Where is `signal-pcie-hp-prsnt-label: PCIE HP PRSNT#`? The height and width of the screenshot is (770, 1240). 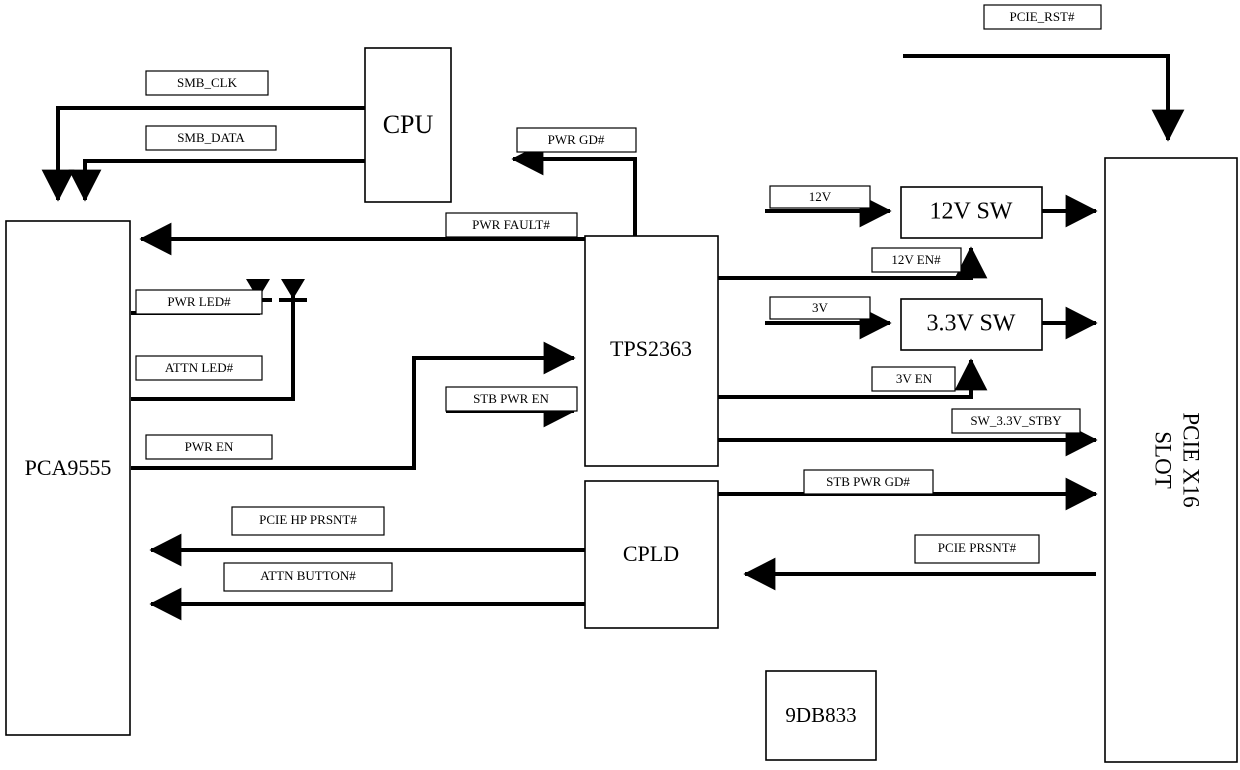 signal-pcie-hp-prsnt-label: PCIE HP PRSNT# is located at coordinates (308, 519).